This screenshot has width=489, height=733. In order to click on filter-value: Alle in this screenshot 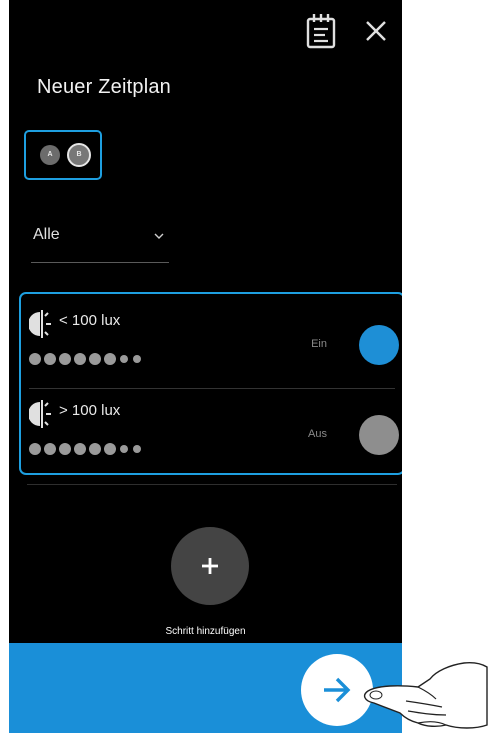, I will do `click(46, 234)`.